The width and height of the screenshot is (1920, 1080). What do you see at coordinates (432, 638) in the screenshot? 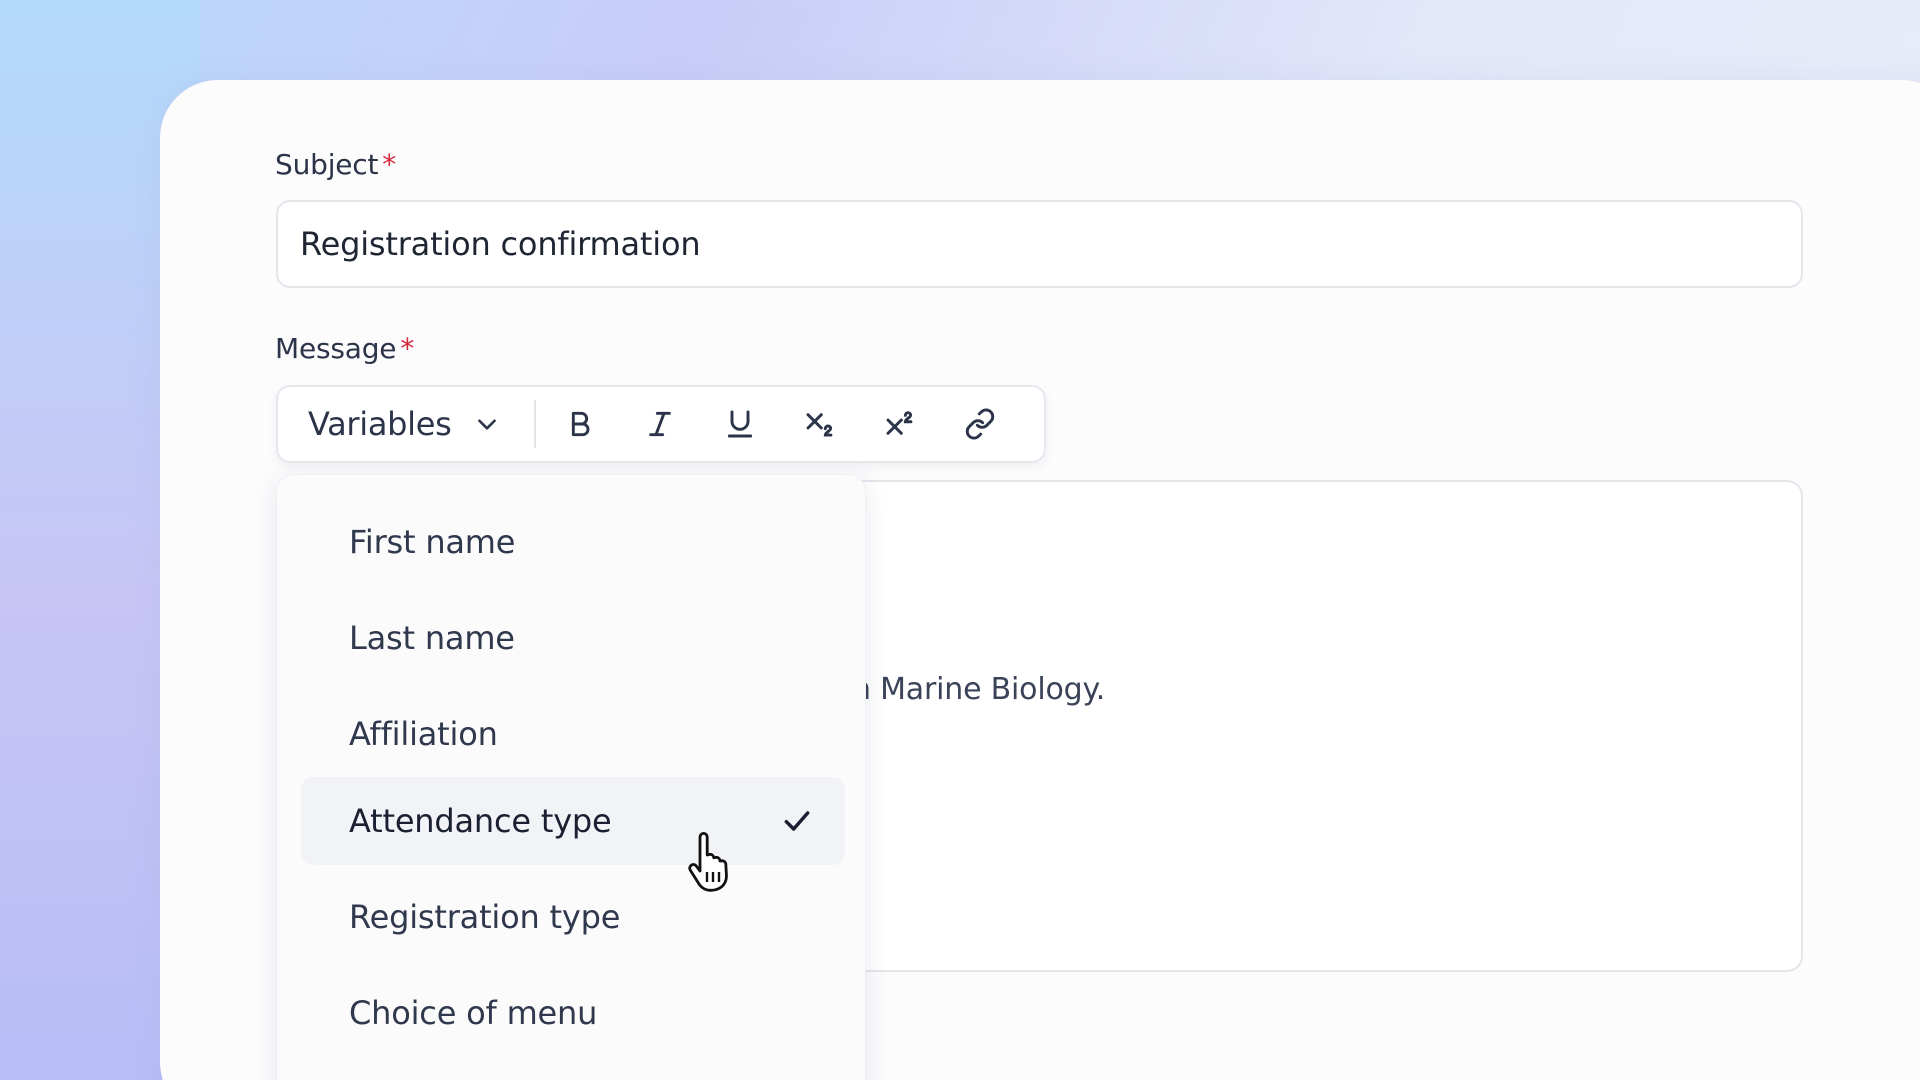
I see `menu-item-label: Last name` at bounding box center [432, 638].